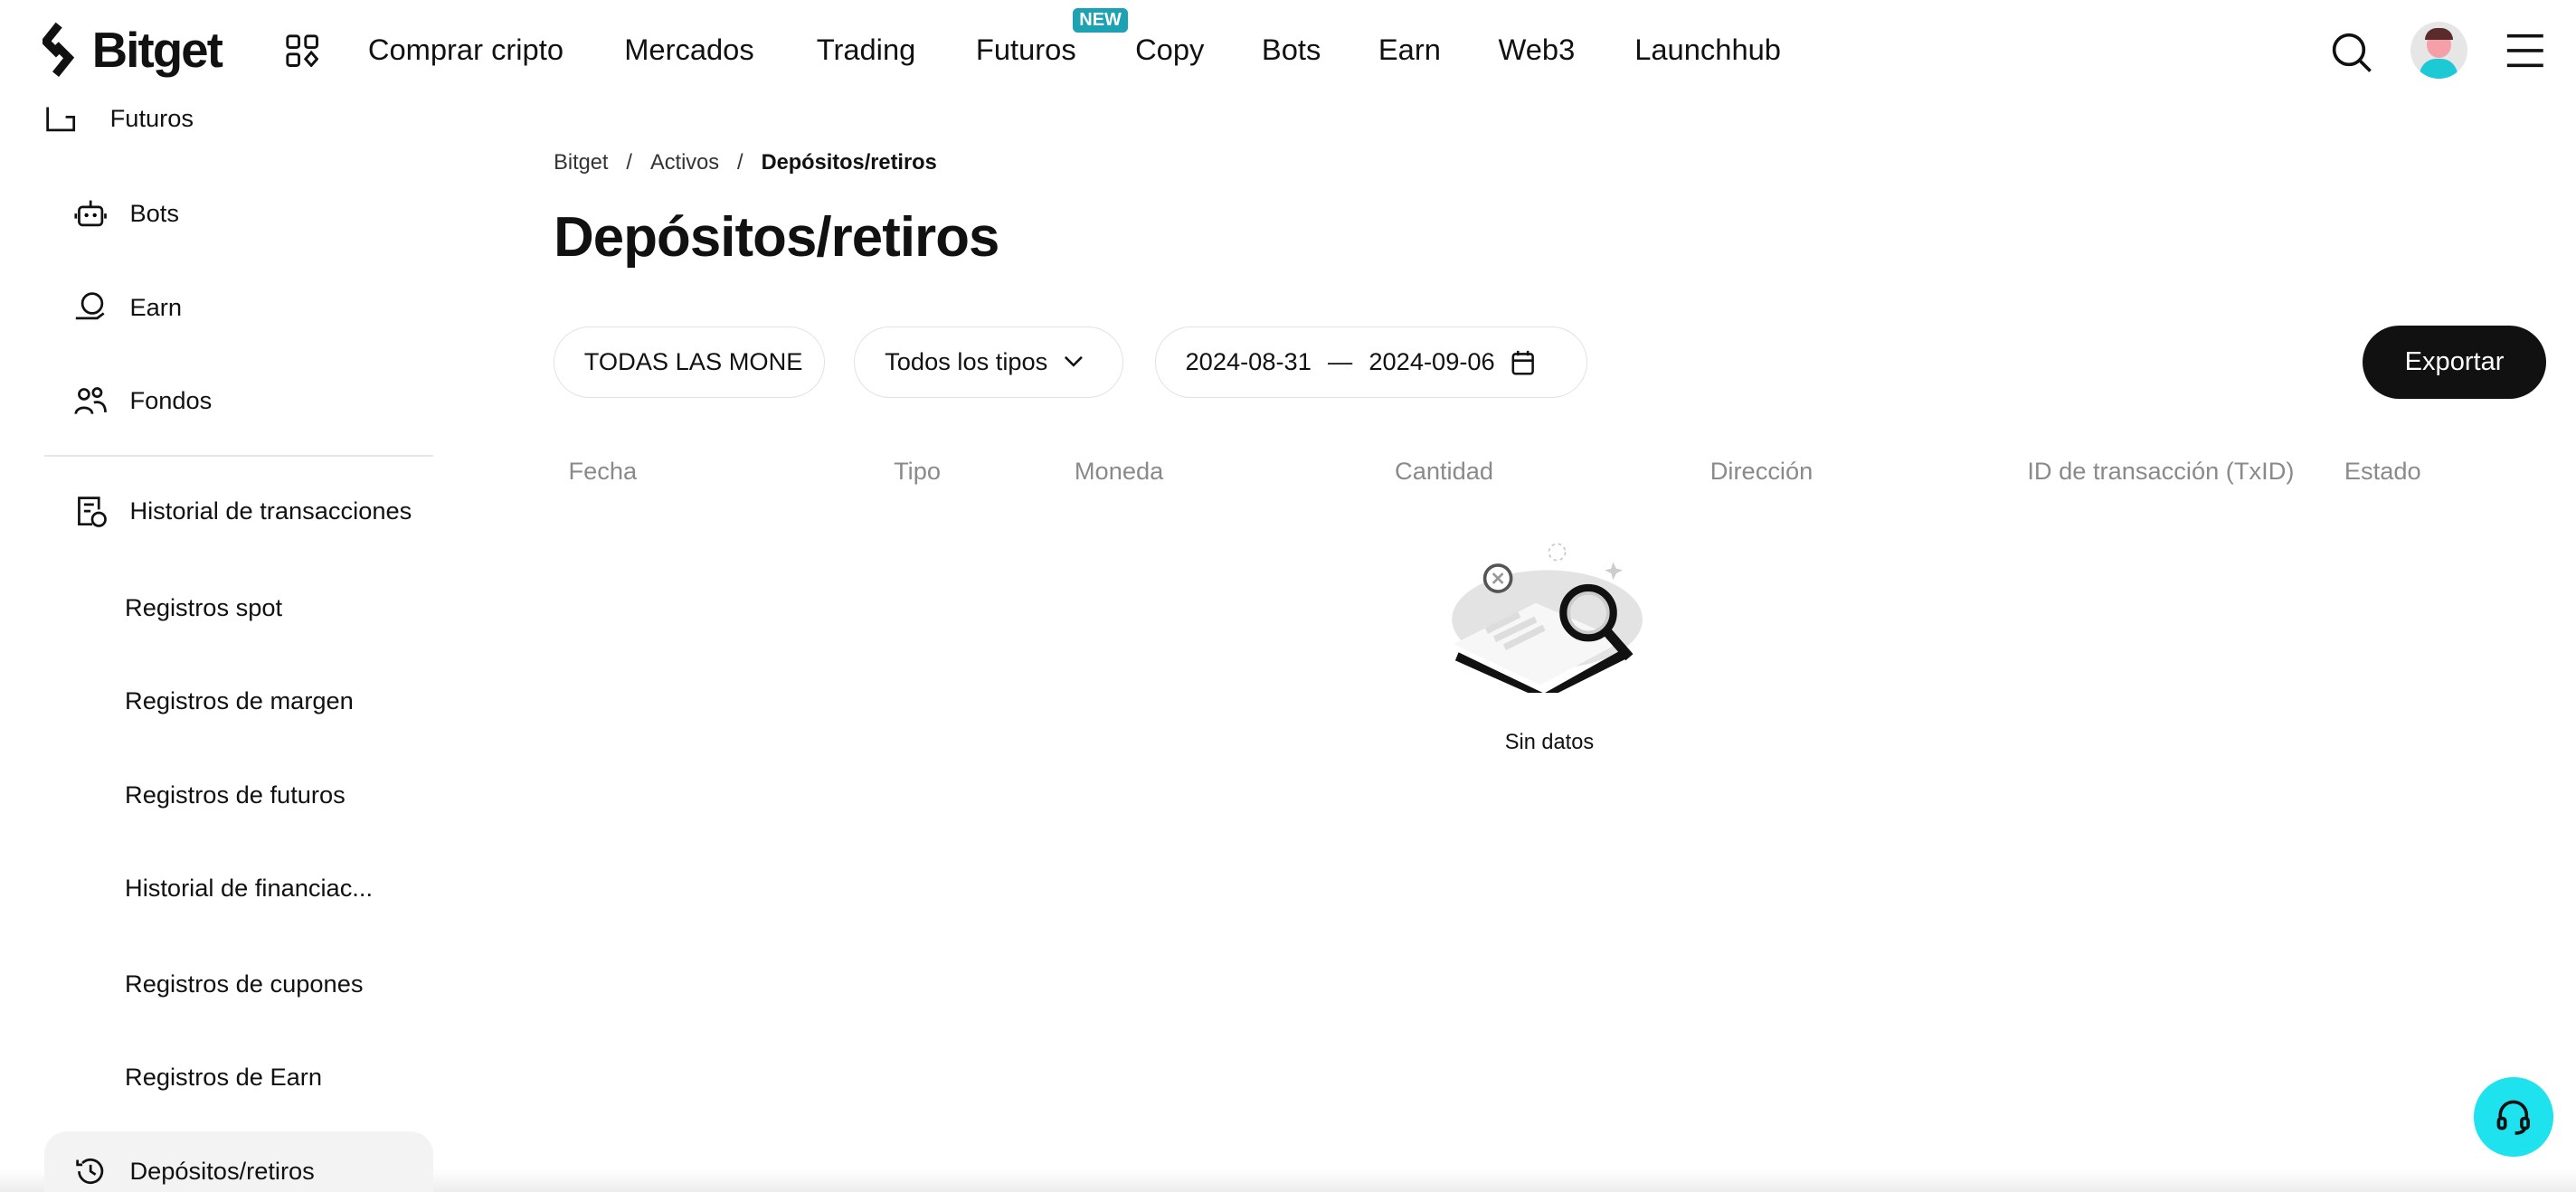  I want to click on column-header-estado: Estado, so click(2382, 470).